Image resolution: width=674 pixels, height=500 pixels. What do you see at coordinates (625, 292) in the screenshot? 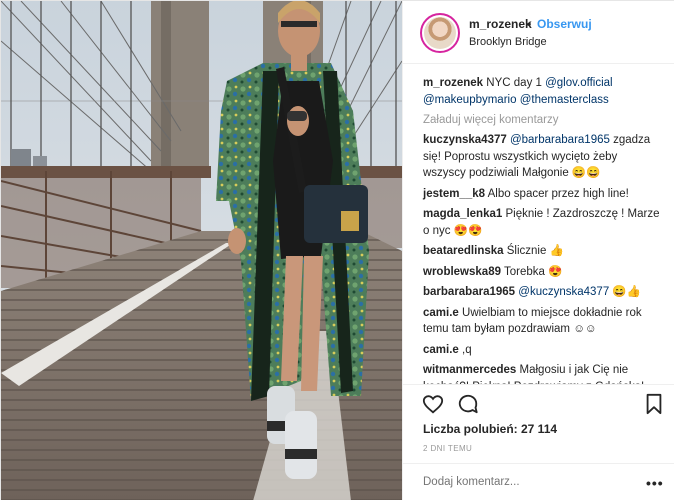
I see `comment-text: 😄👍` at bounding box center [625, 292].